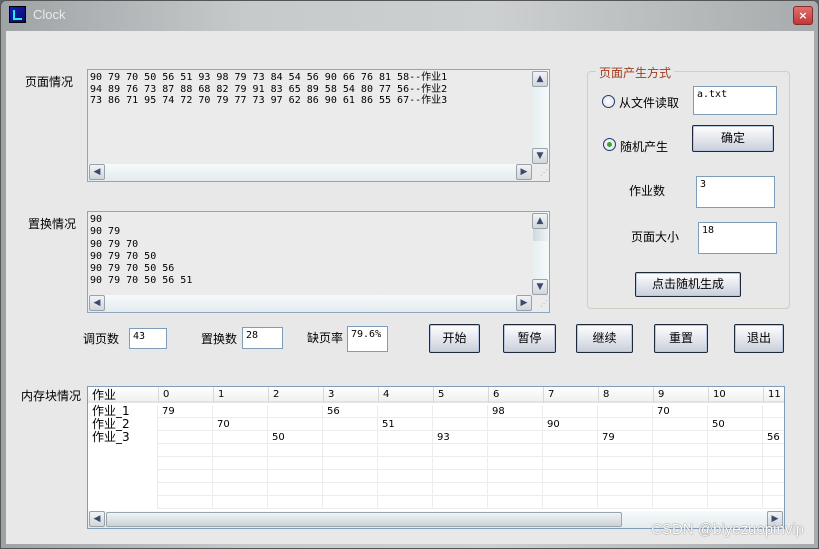  I want to click on column-header: 5, so click(460, 395).